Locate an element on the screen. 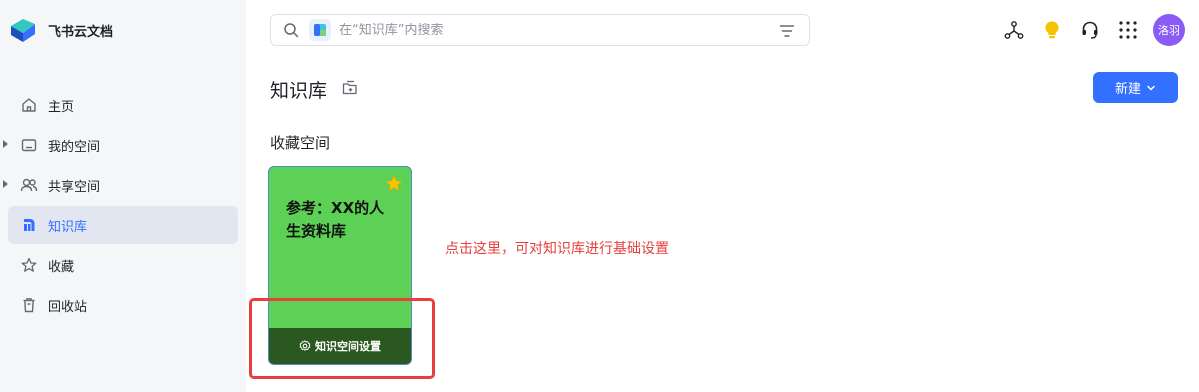  sidebar-item-trash: 回收站 is located at coordinates (123, 305).